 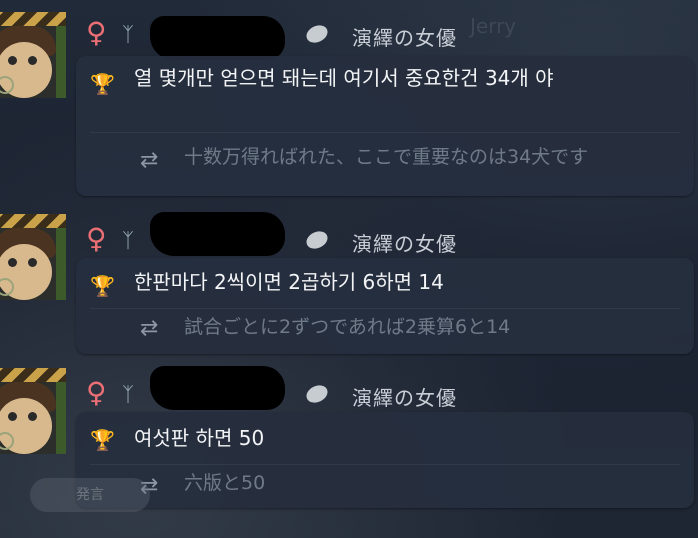 What do you see at coordinates (90, 495) in the screenshot?
I see `background-button: 発言` at bounding box center [90, 495].